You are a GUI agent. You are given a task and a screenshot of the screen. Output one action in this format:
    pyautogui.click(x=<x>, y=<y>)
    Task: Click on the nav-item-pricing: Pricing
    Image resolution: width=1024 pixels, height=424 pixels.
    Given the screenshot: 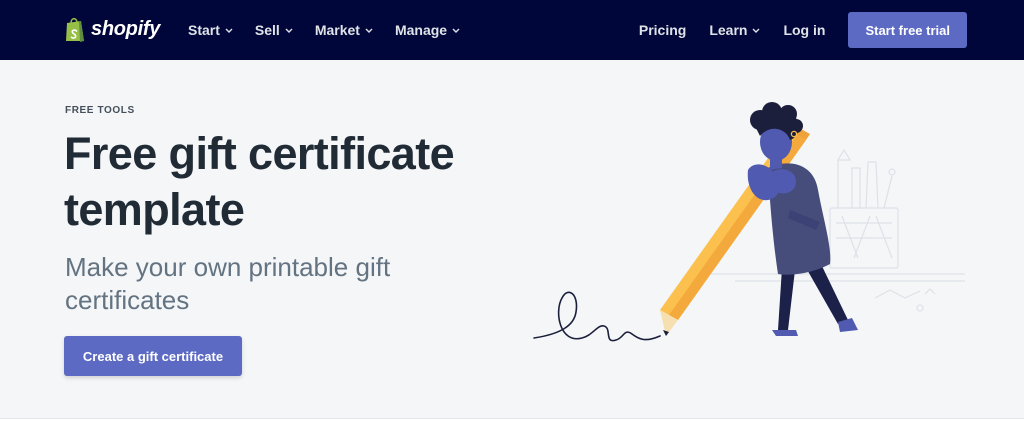 What is the action you would take?
    pyautogui.click(x=662, y=30)
    